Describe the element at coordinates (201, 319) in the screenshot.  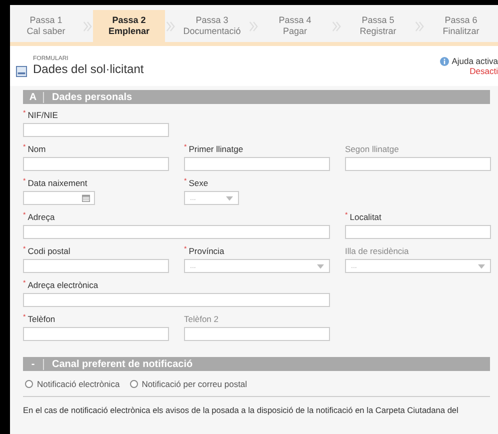
I see `field-label: Telèfon 2` at that location.